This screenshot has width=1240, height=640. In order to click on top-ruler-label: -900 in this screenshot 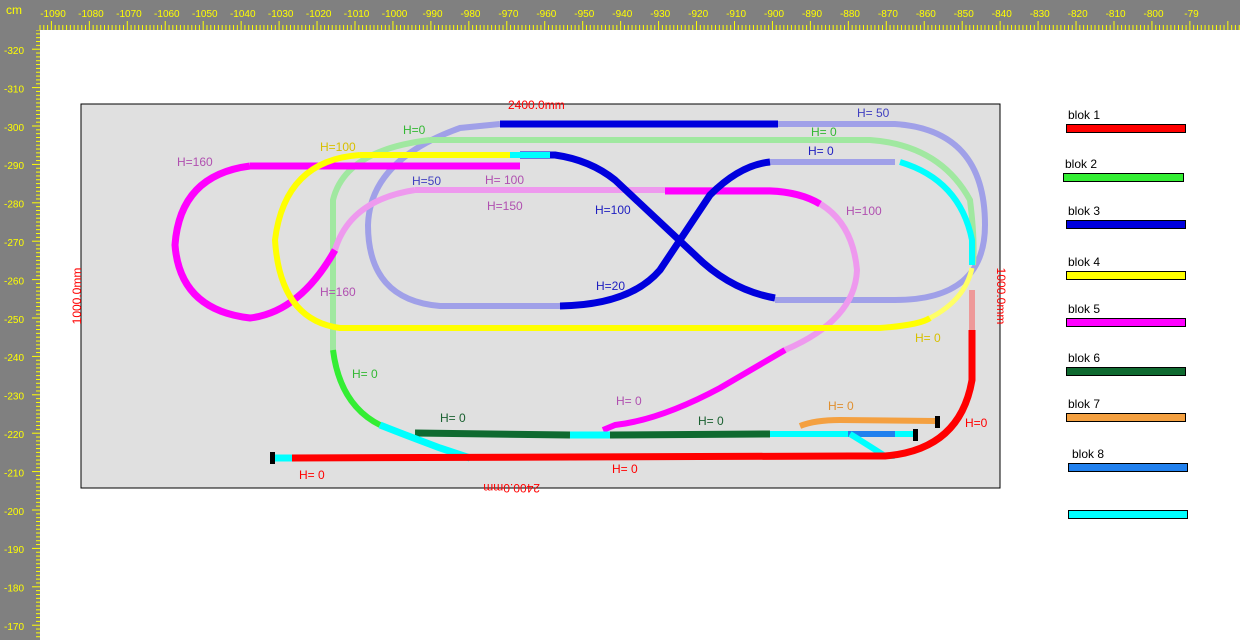, I will do `click(774, 14)`.